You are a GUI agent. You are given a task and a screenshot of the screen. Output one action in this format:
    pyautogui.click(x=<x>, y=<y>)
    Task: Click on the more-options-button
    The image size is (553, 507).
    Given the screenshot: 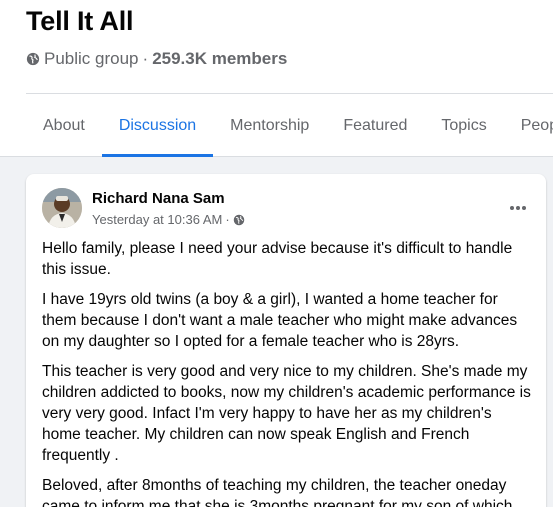 What is the action you would take?
    pyautogui.click(x=518, y=208)
    